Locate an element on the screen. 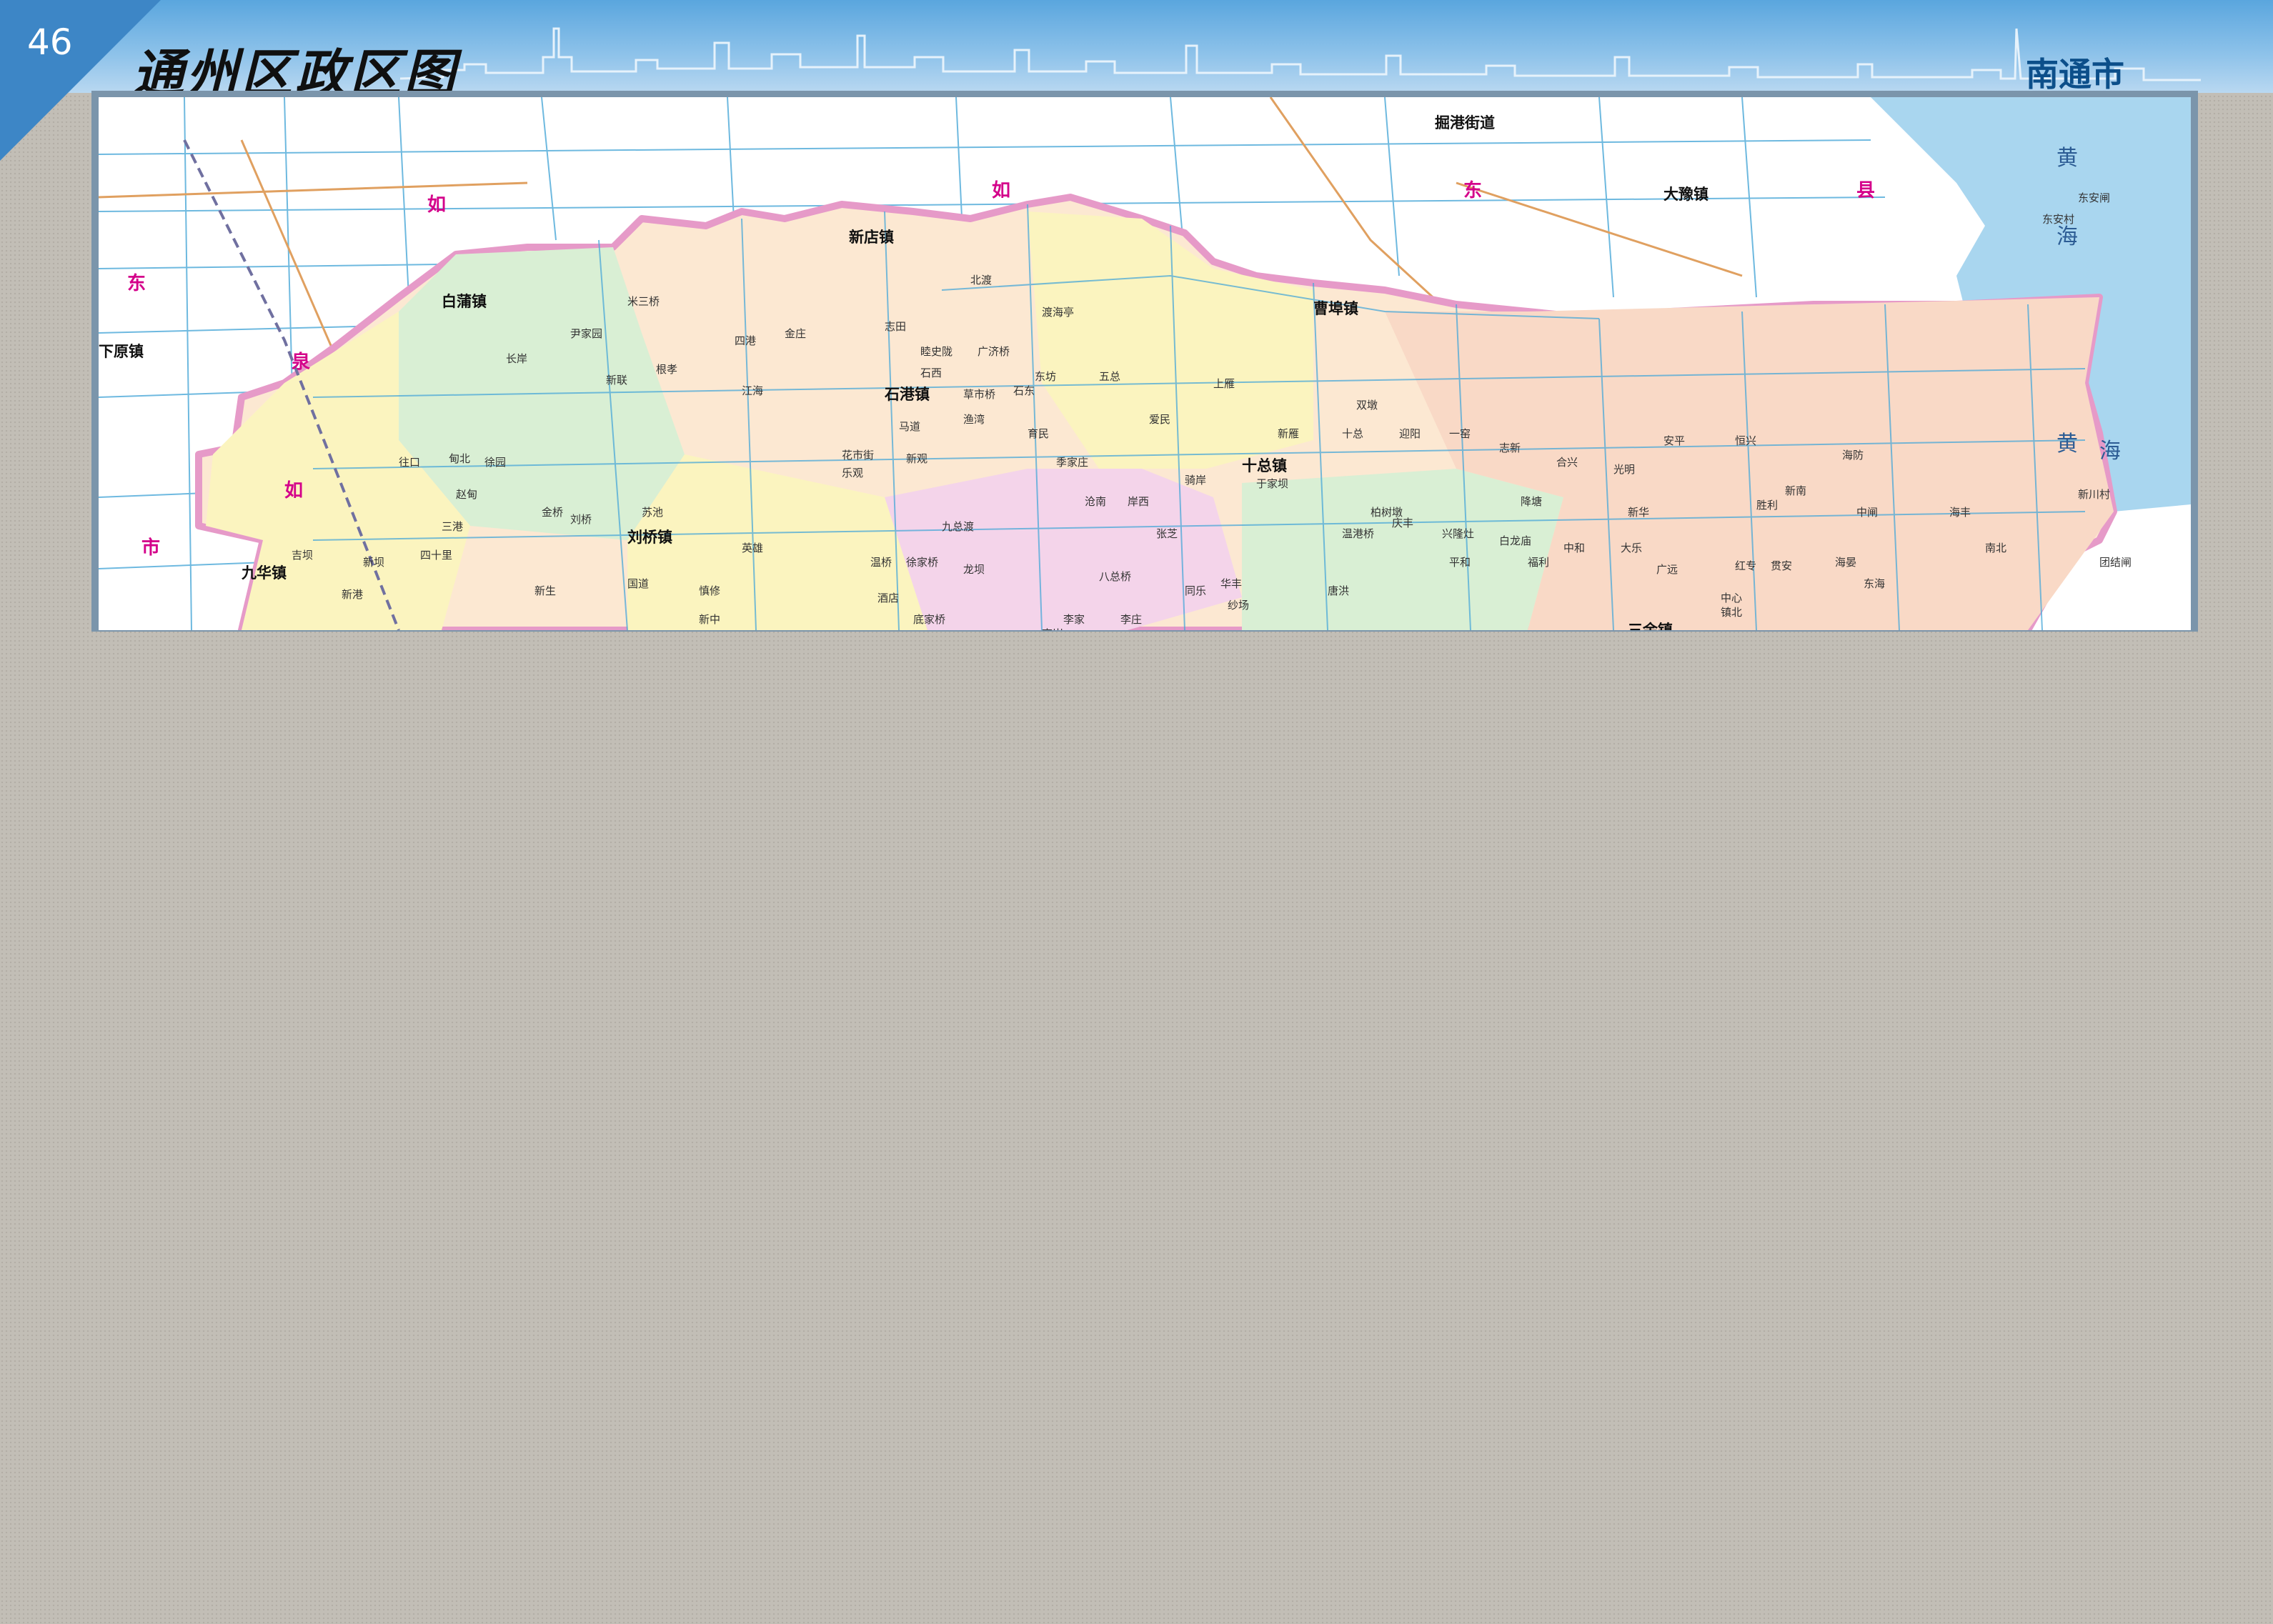 Image resolution: width=2273 pixels, height=1624 pixels. village-label: 五总 is located at coordinates (1110, 376).